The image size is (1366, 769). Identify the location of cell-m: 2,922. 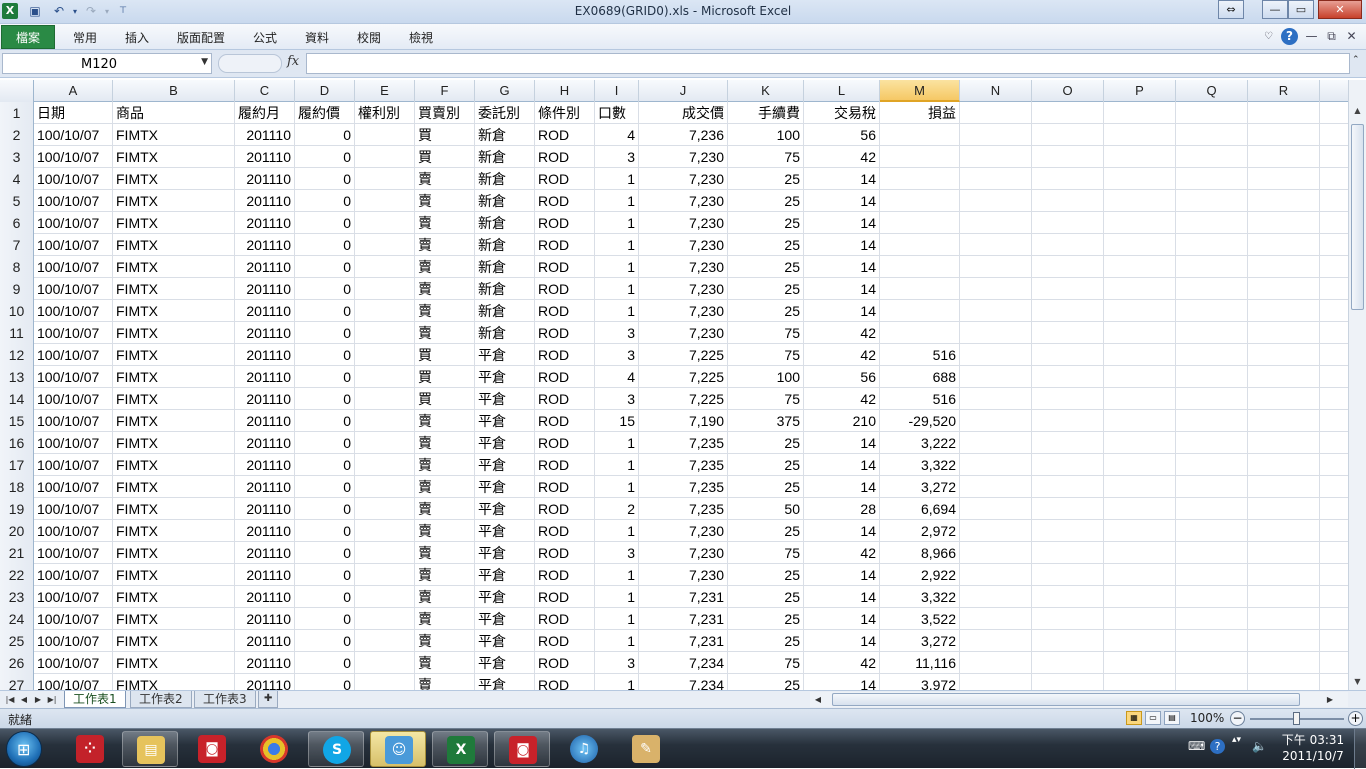
(920, 575).